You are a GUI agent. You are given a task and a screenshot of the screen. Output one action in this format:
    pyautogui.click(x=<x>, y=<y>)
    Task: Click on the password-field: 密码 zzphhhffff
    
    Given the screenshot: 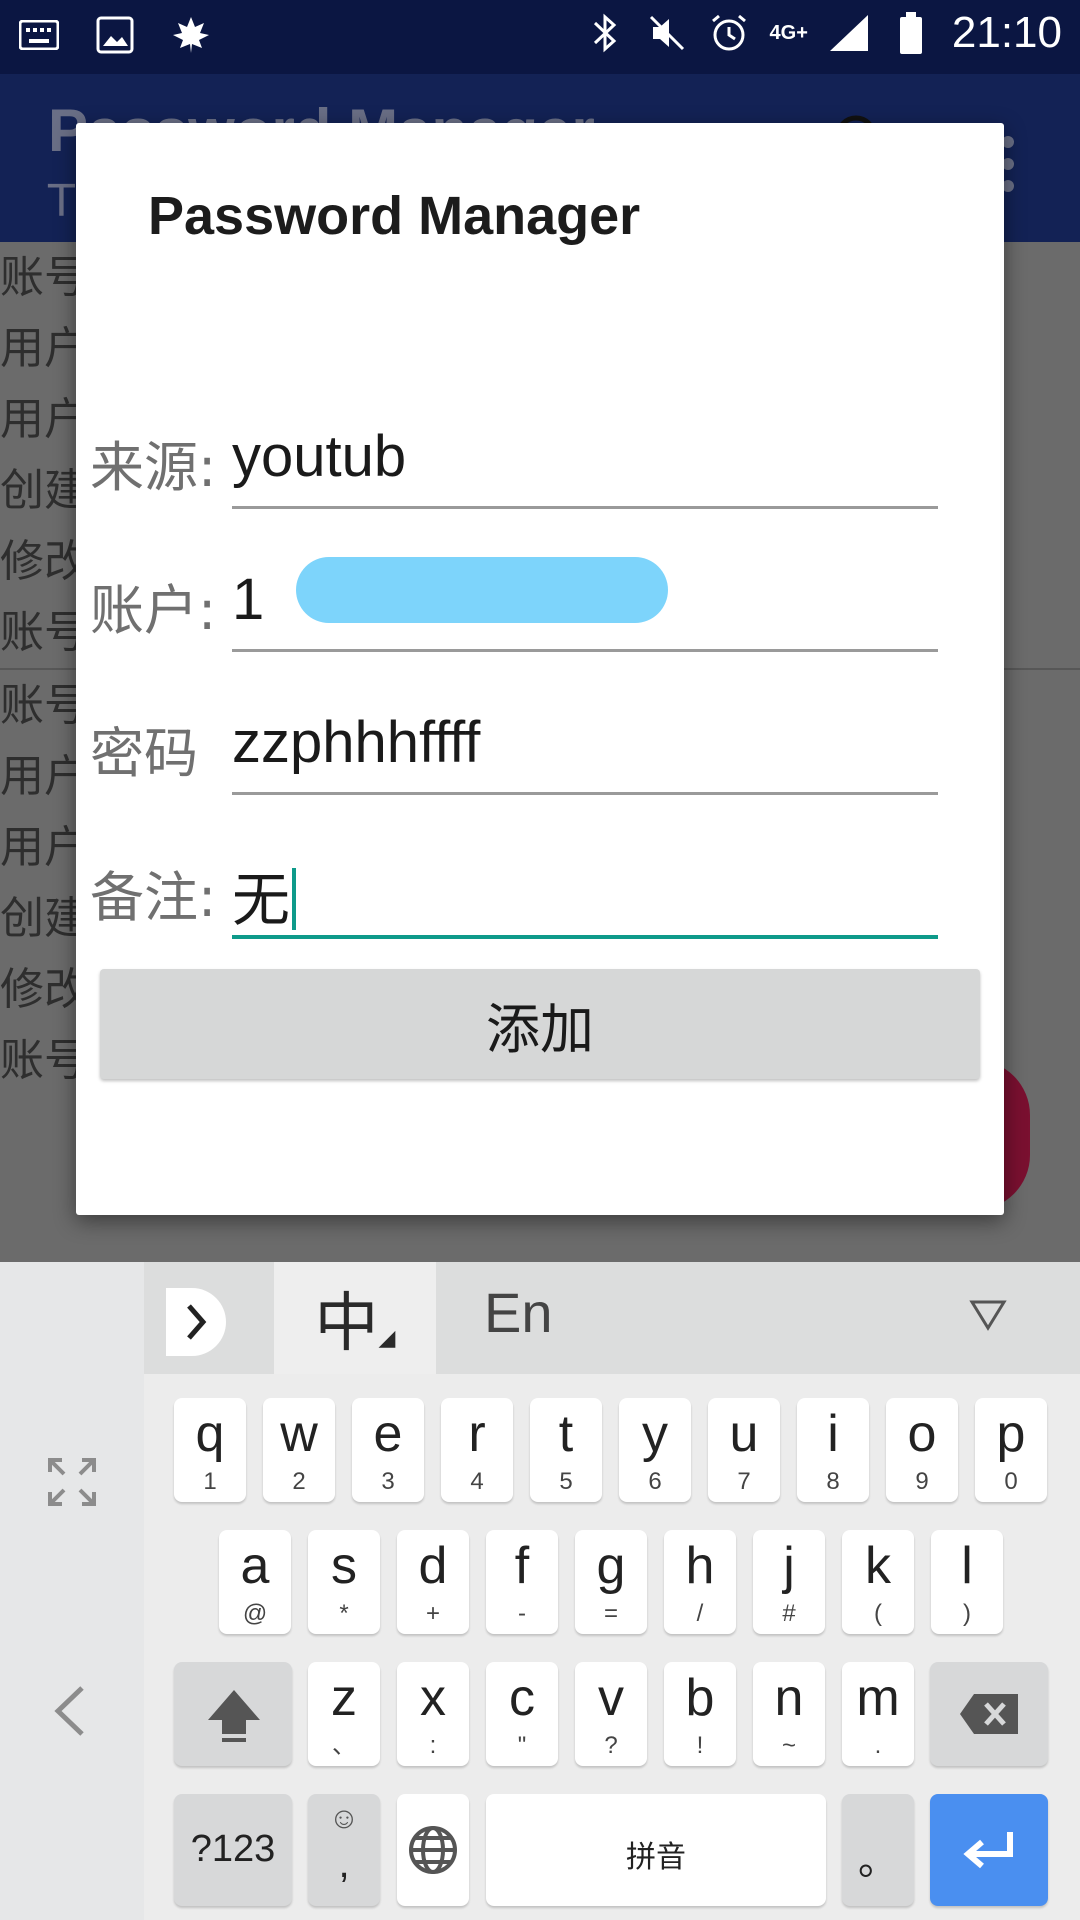 What is the action you would take?
    pyautogui.click(x=530, y=754)
    